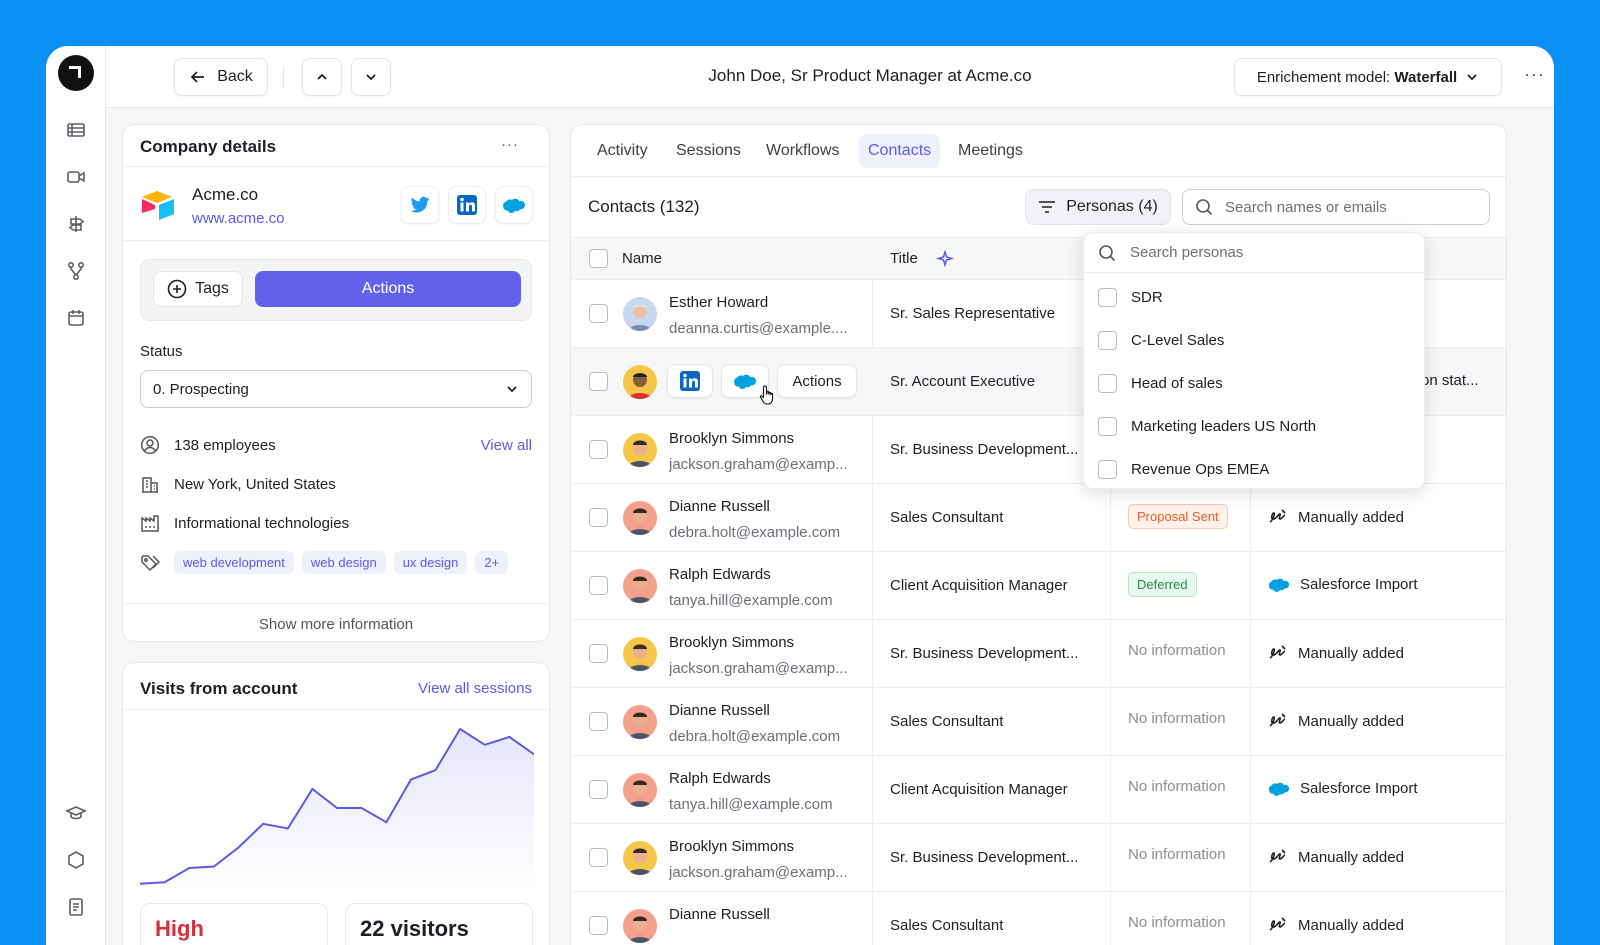  Describe the element at coordinates (1130, 297) in the screenshot. I see `persona-option: SDR` at that location.